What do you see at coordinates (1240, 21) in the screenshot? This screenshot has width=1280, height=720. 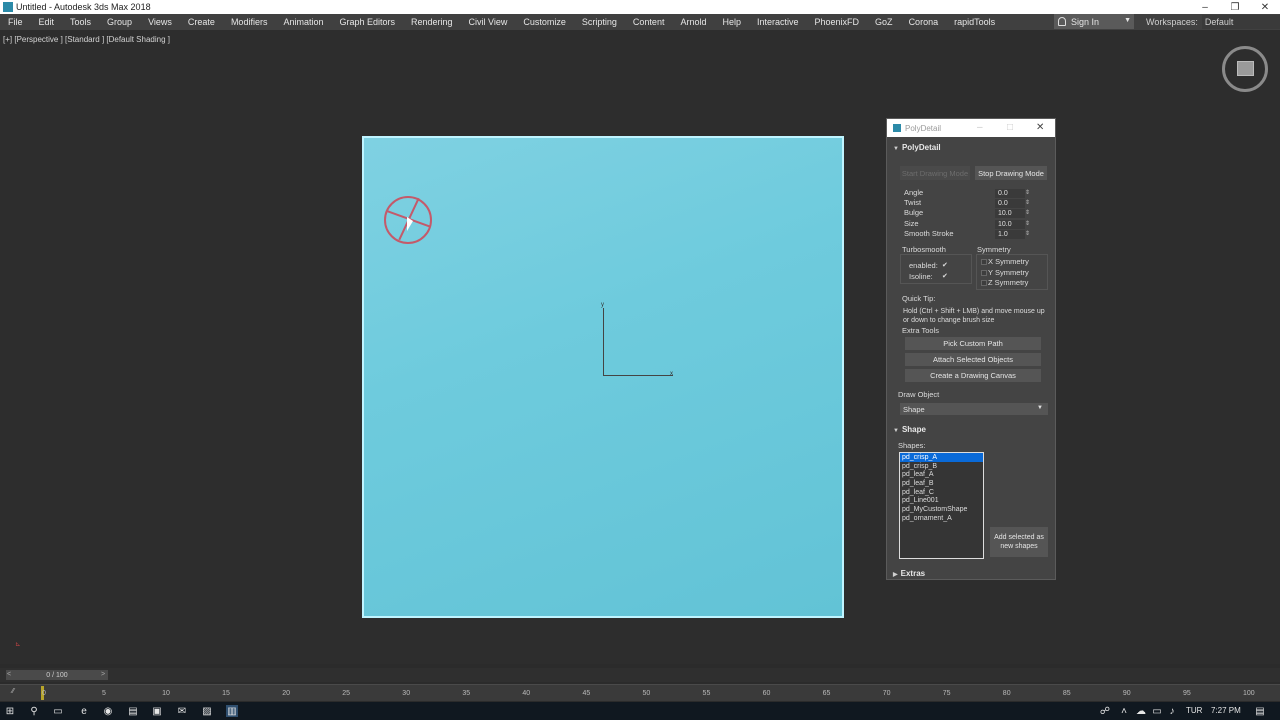 I see `workspaces-dropdown: Default` at bounding box center [1240, 21].